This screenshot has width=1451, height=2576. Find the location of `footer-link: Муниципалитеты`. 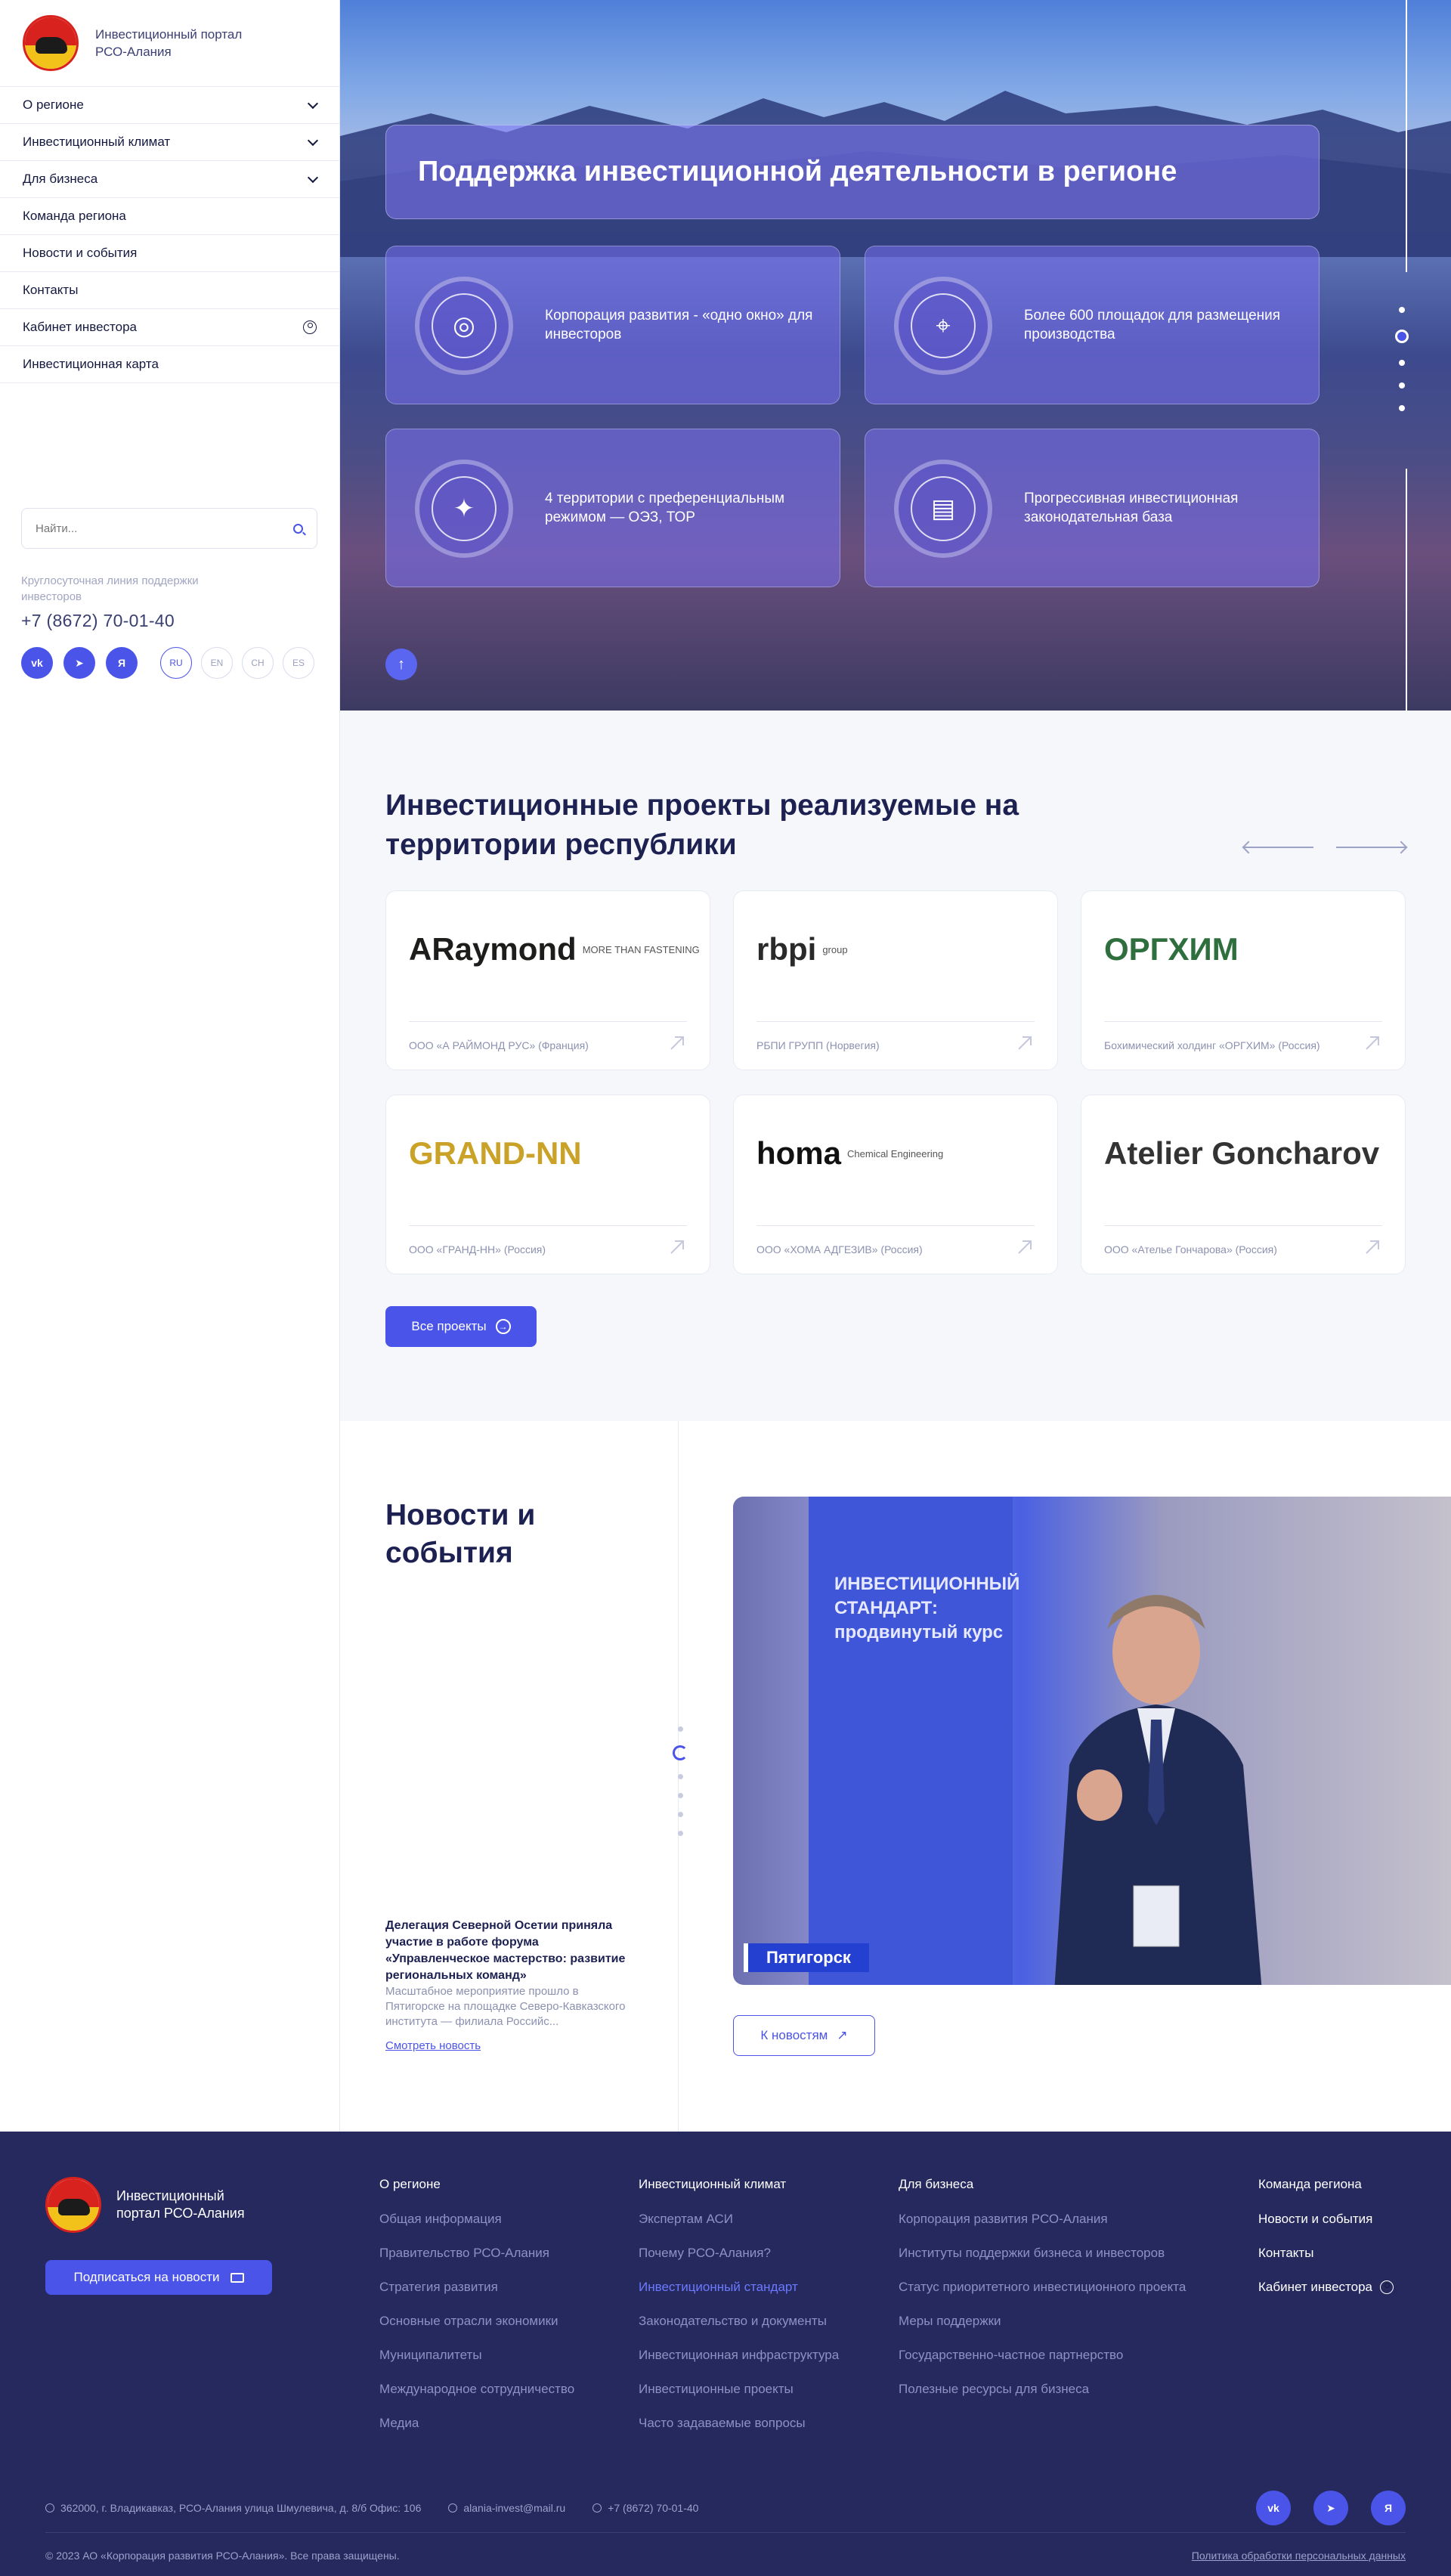

footer-link: Муниципалитеты is located at coordinates (476, 2355).